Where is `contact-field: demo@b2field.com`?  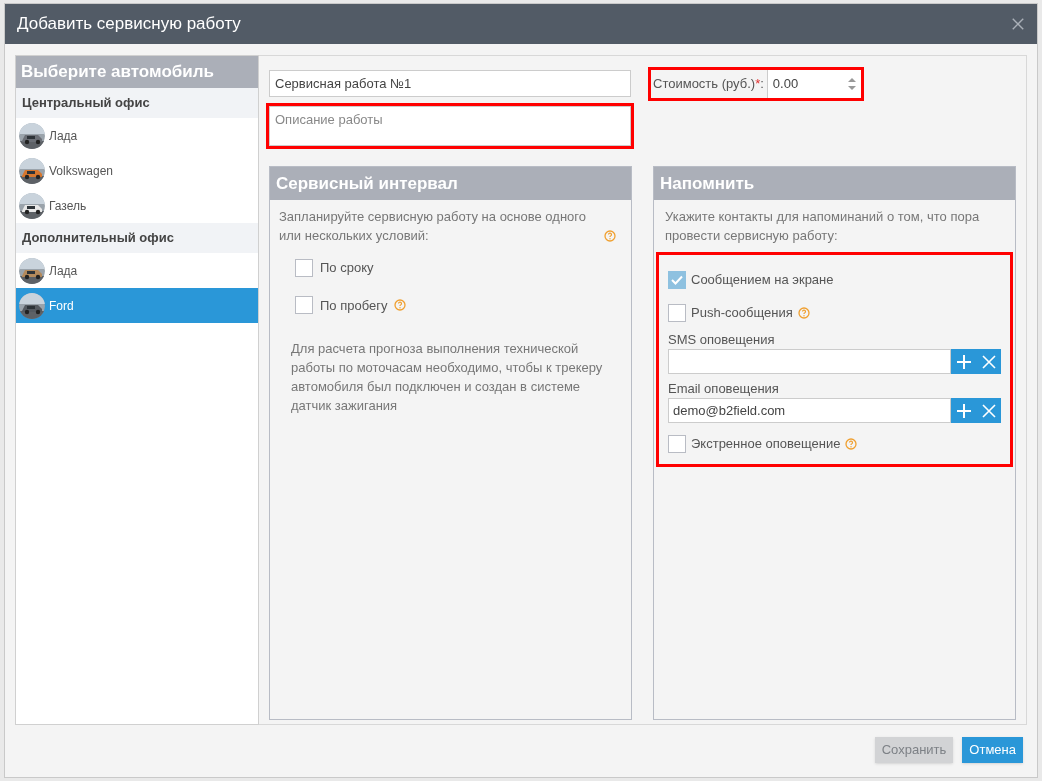
contact-field: demo@b2field.com is located at coordinates (809, 410).